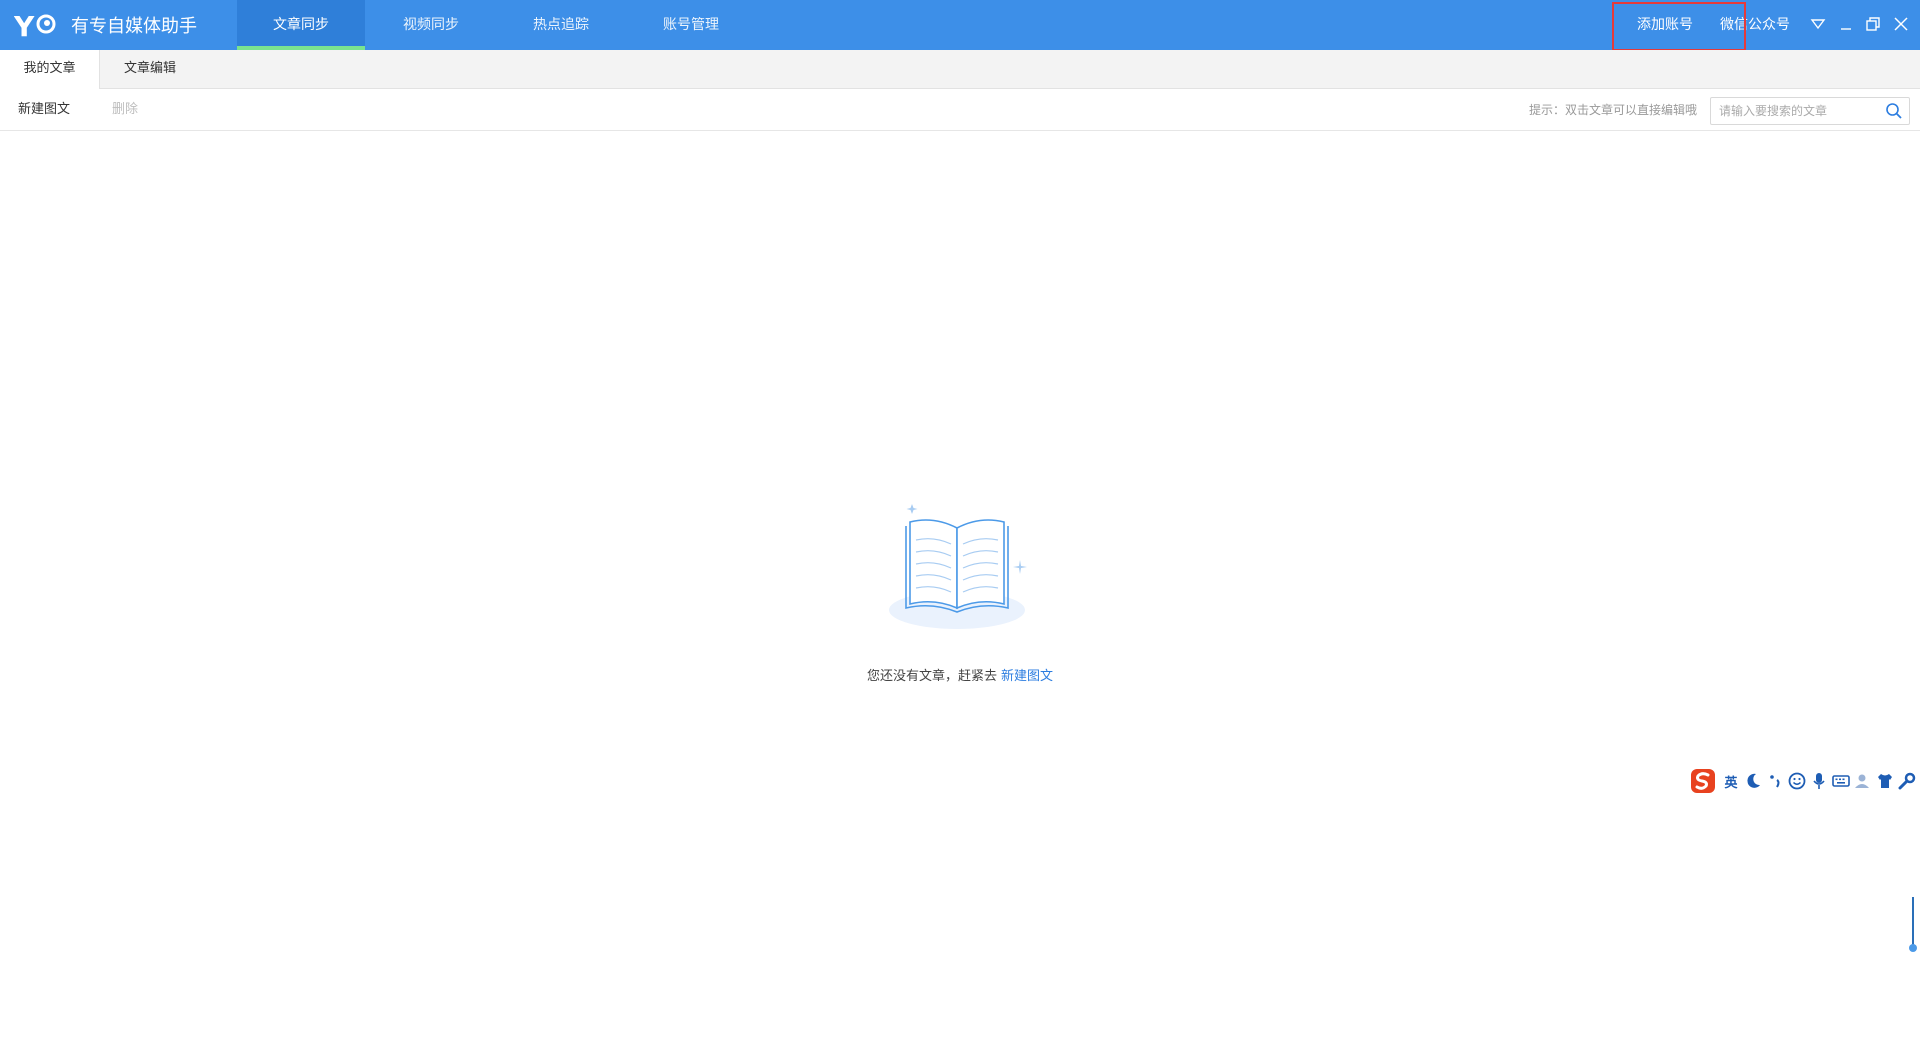 Image resolution: width=1920 pixels, height=1040 pixels. What do you see at coordinates (1027, 676) in the screenshot?
I see `empty-state-new-article-link: 新建图文` at bounding box center [1027, 676].